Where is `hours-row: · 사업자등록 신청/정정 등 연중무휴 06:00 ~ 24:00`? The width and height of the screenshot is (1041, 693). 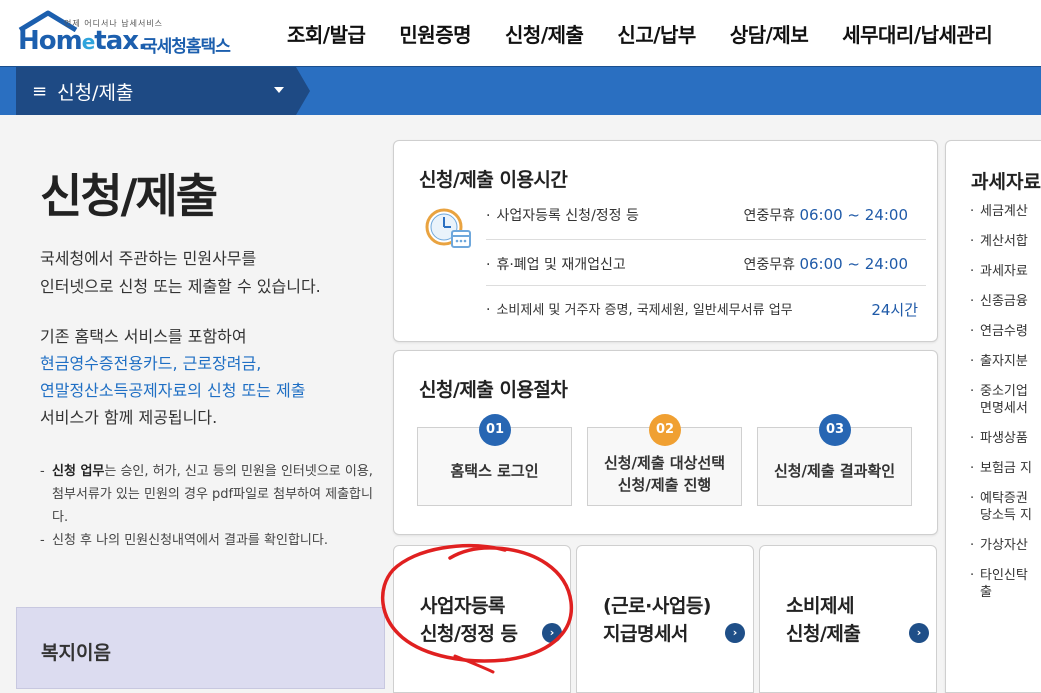 hours-row: · 사업자등록 신청/정정 등 연중무휴 06:00 ~ 24:00 is located at coordinates (706, 215).